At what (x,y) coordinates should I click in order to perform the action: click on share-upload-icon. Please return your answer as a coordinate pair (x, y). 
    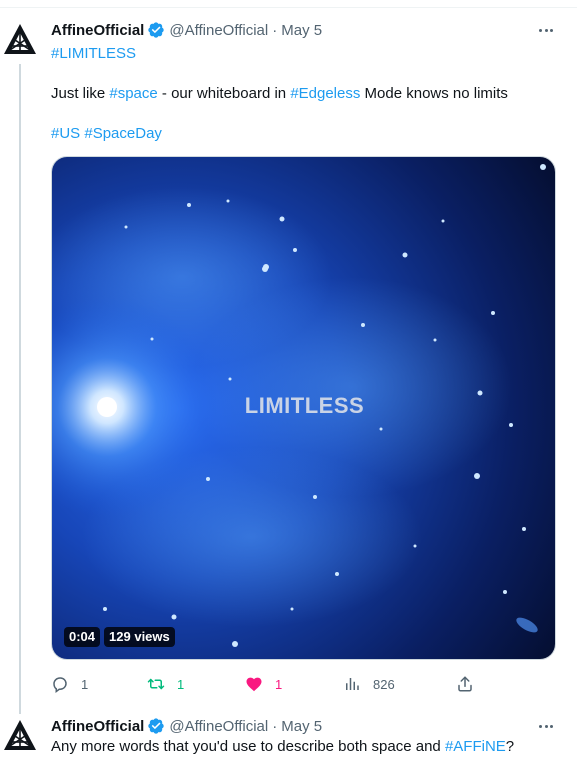
    Looking at the image, I should click on (465, 684).